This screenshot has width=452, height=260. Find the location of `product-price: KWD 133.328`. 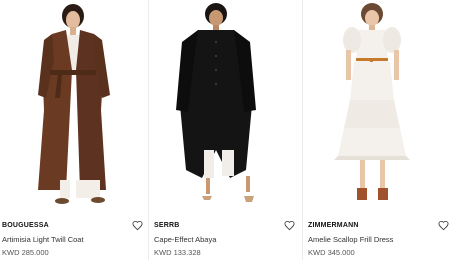

product-price: KWD 133.328 is located at coordinates (177, 252).